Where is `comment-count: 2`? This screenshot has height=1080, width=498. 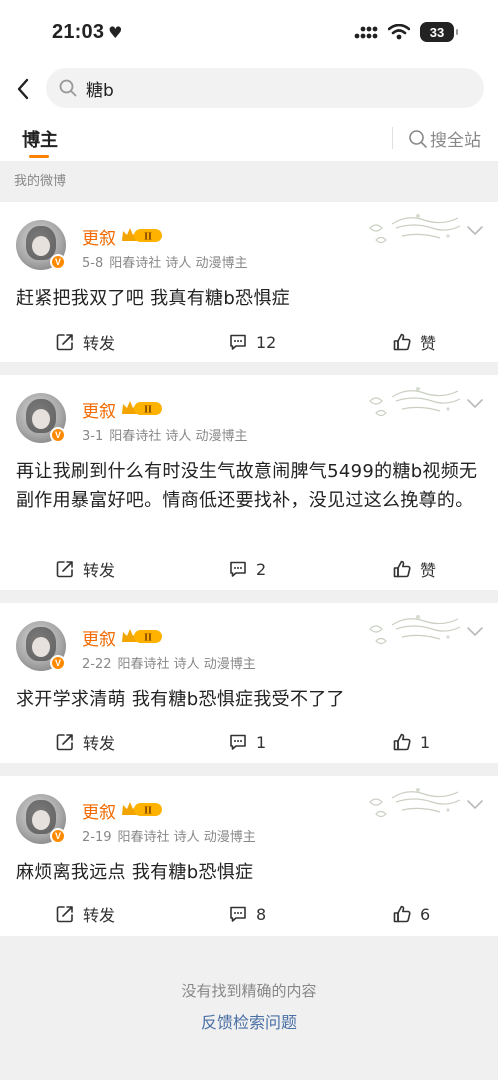
comment-count: 2 is located at coordinates (261, 569).